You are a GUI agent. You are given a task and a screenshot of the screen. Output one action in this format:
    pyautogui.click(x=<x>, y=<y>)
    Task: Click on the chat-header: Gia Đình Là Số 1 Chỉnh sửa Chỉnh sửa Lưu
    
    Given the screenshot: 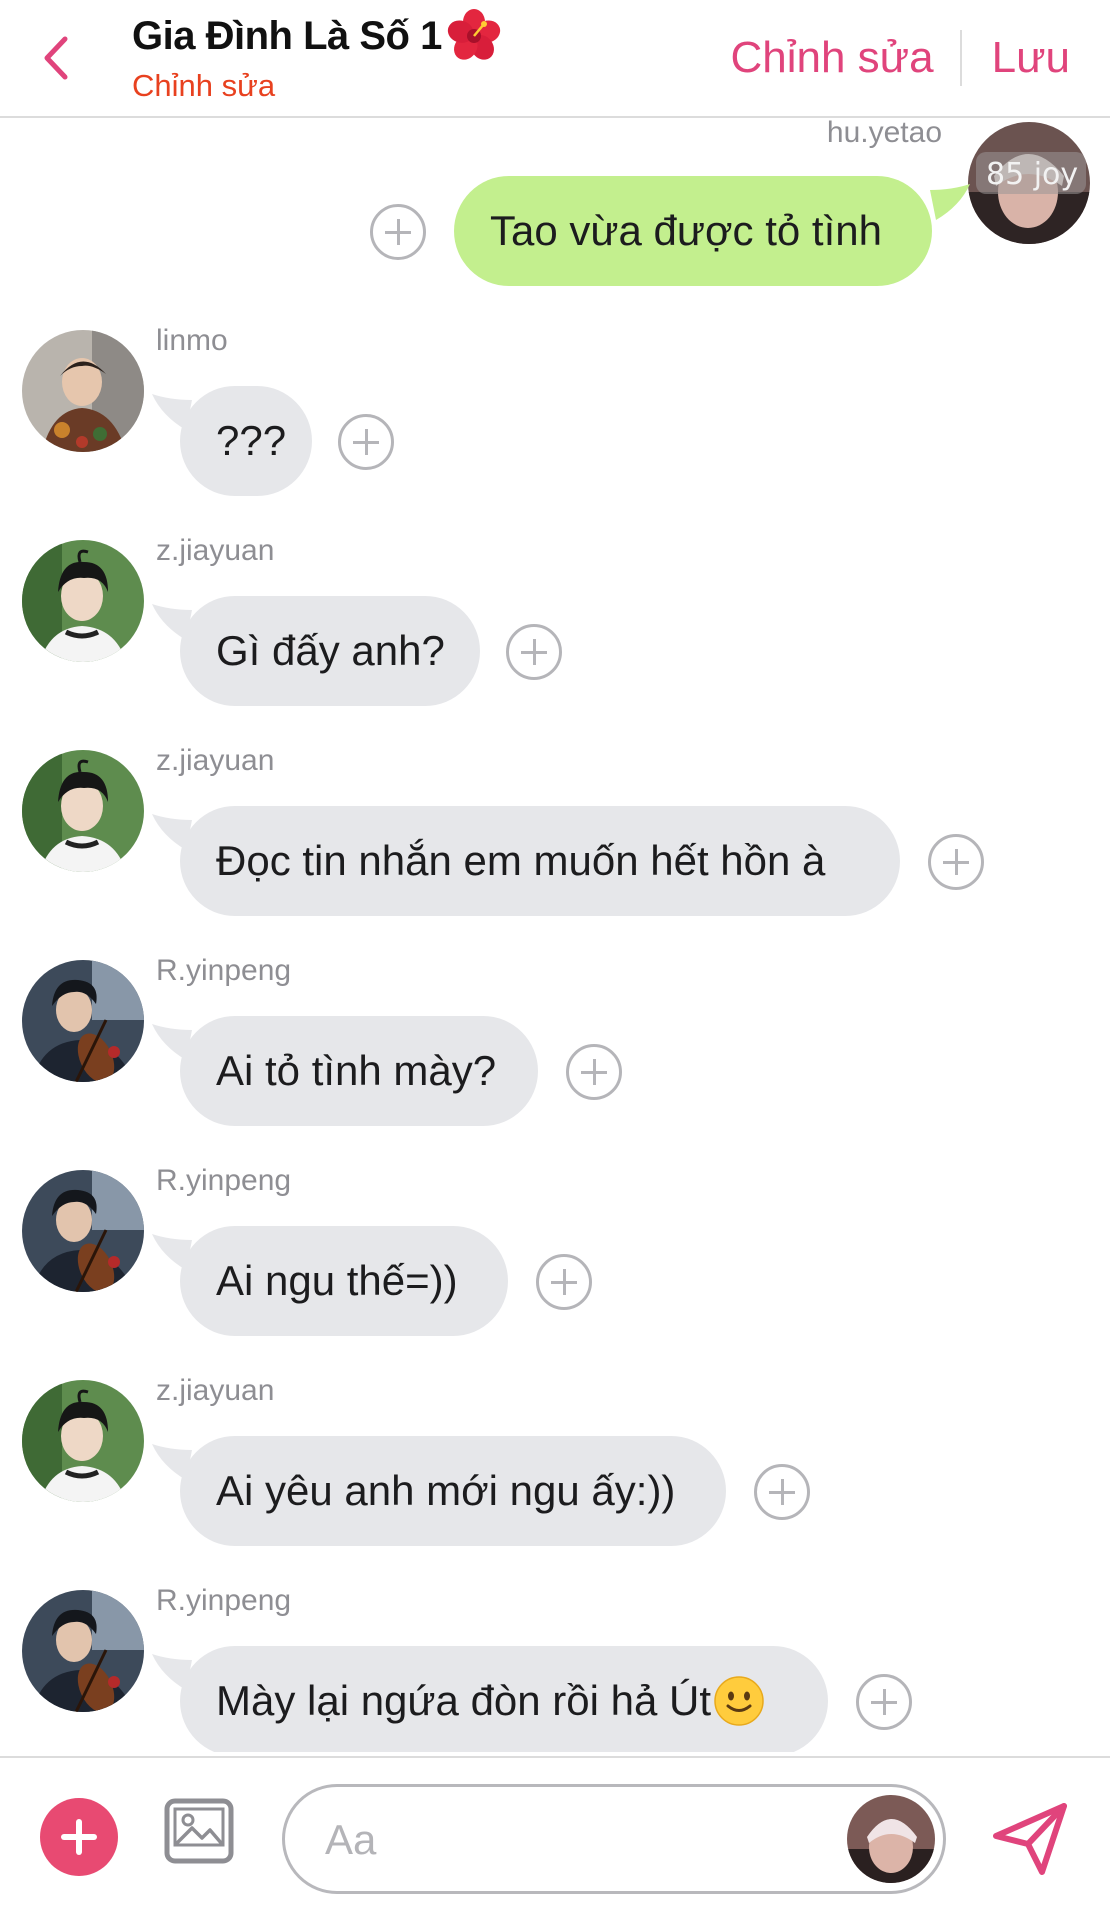 What is the action you would take?
    pyautogui.click(x=555, y=59)
    